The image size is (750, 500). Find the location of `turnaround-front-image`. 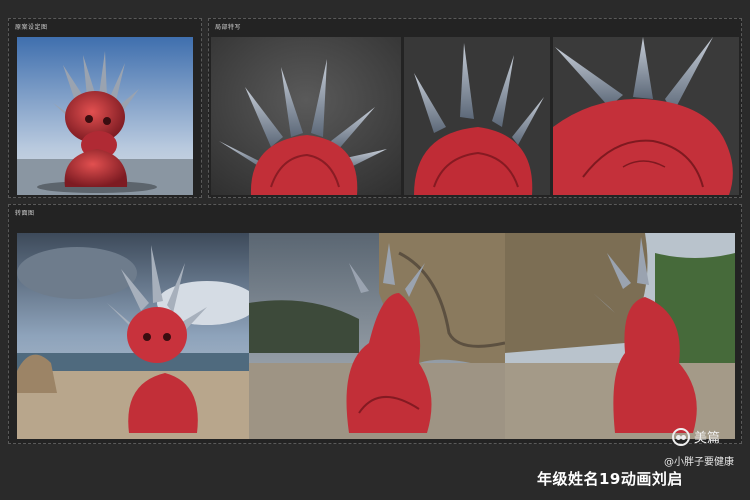

turnaround-front-image is located at coordinates (133, 336).